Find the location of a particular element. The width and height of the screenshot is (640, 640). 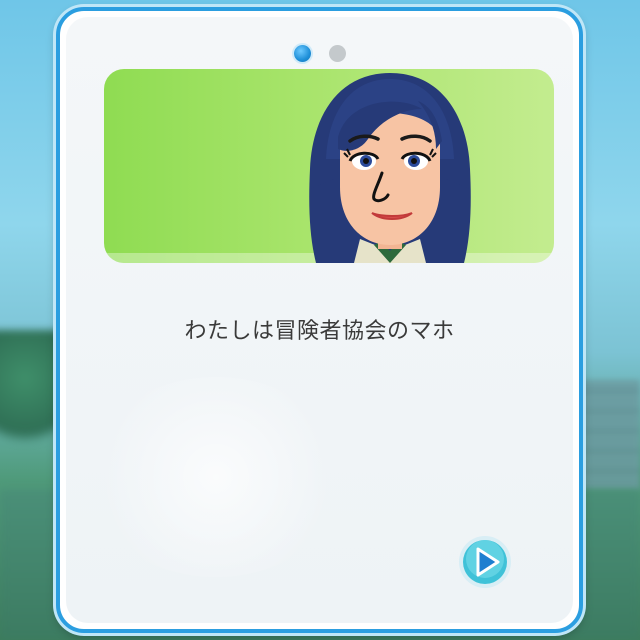

page-dot-inactive is located at coordinates (337, 53).